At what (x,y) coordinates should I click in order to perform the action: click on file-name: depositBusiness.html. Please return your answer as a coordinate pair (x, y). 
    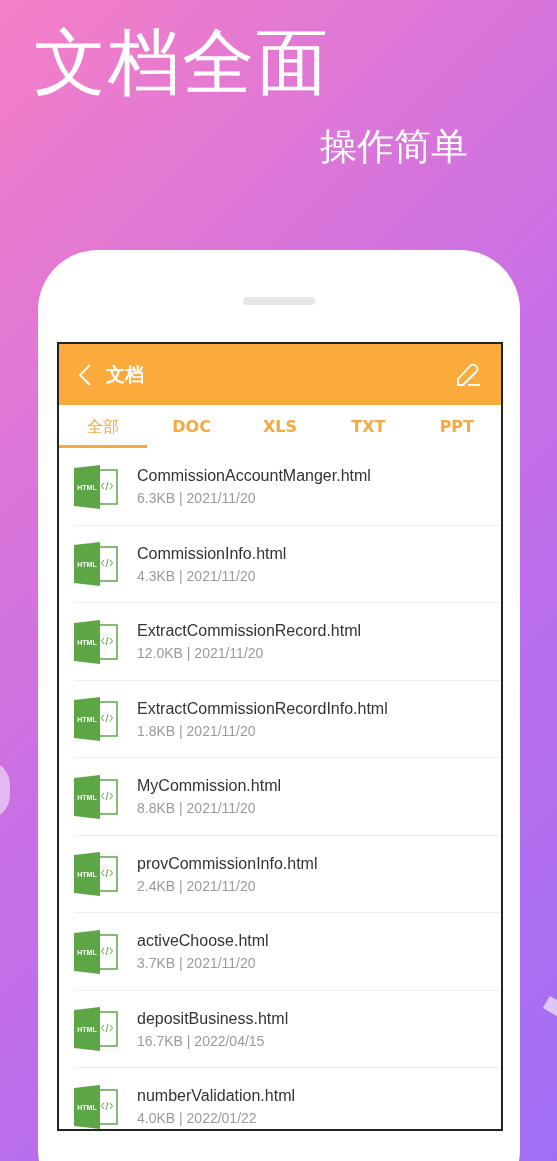
    Looking at the image, I should click on (213, 1018).